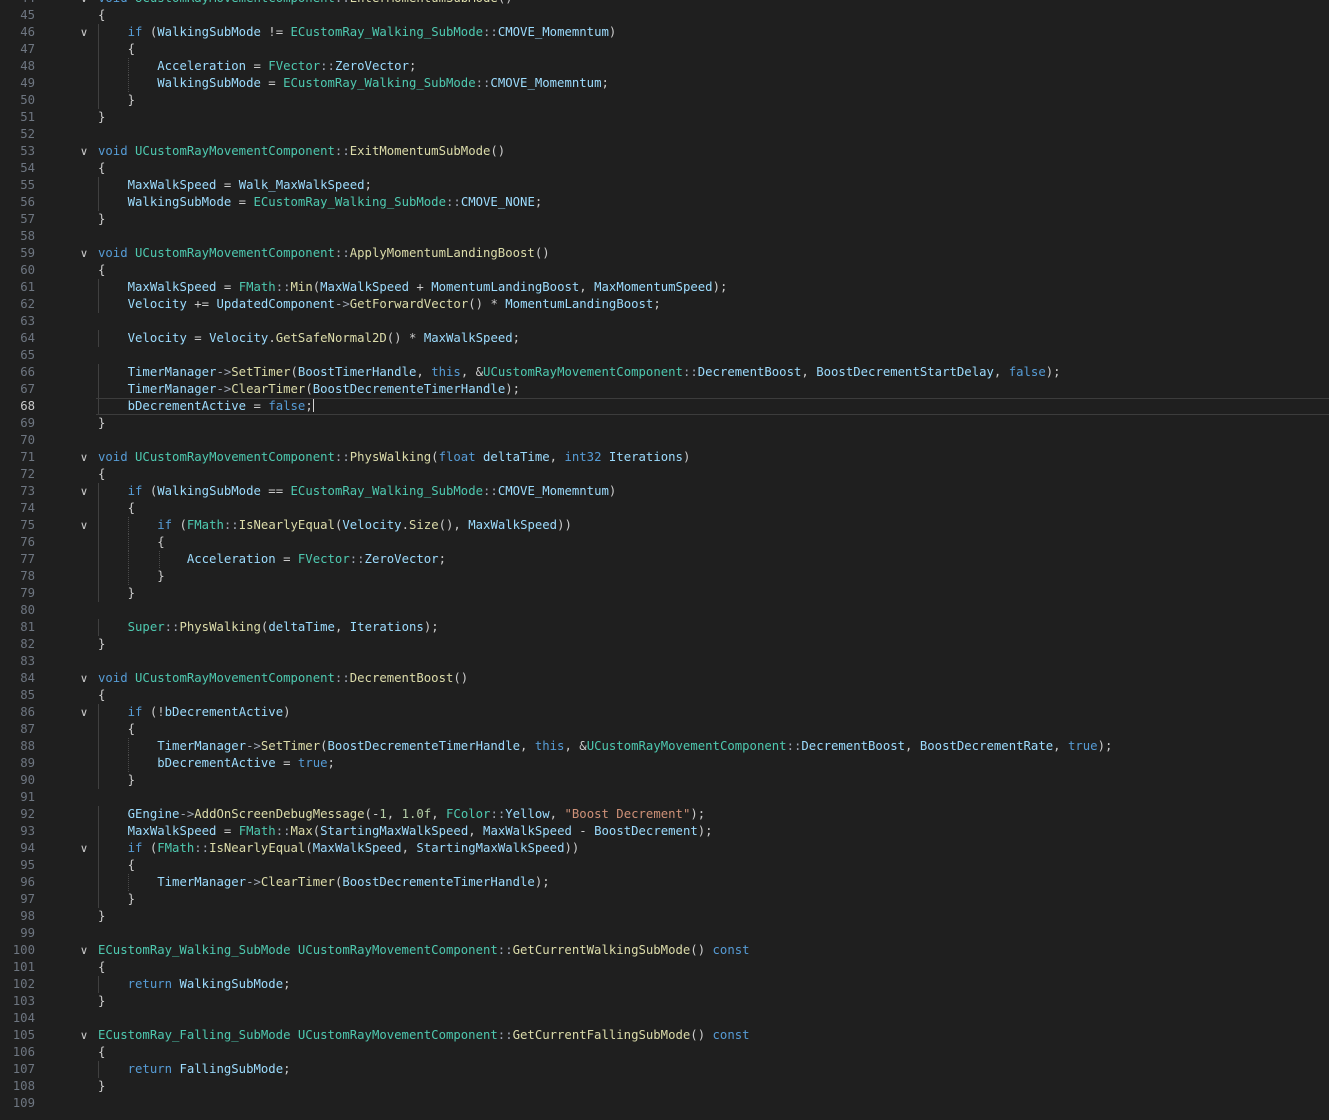 Image resolution: width=1329 pixels, height=1120 pixels. I want to click on code-line: 98}, so click(664, 916).